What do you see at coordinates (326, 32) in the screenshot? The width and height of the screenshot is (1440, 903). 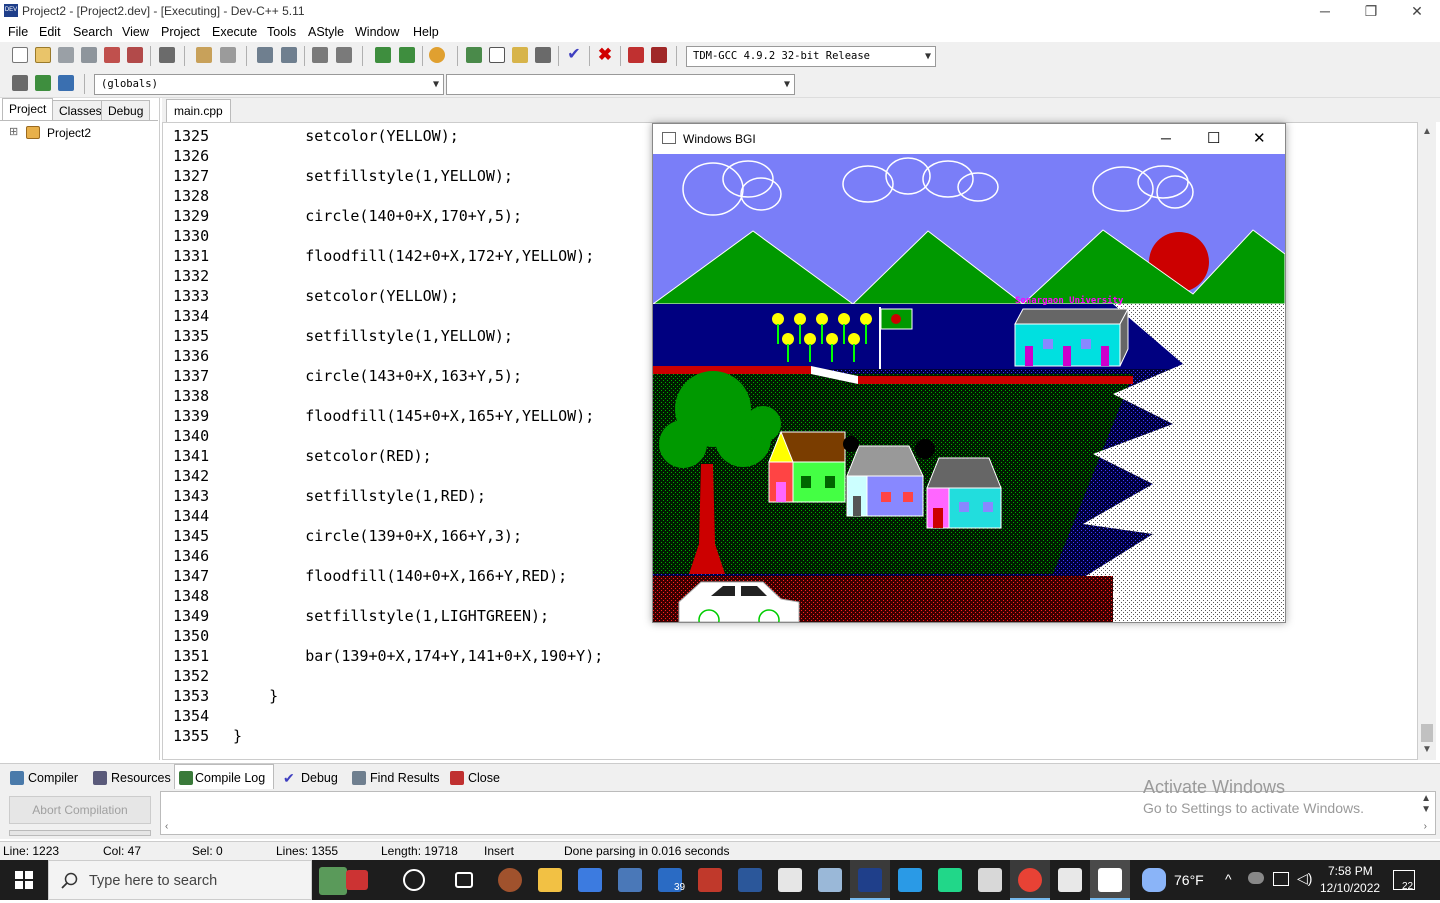 I see `menu-astyle: AStyle` at bounding box center [326, 32].